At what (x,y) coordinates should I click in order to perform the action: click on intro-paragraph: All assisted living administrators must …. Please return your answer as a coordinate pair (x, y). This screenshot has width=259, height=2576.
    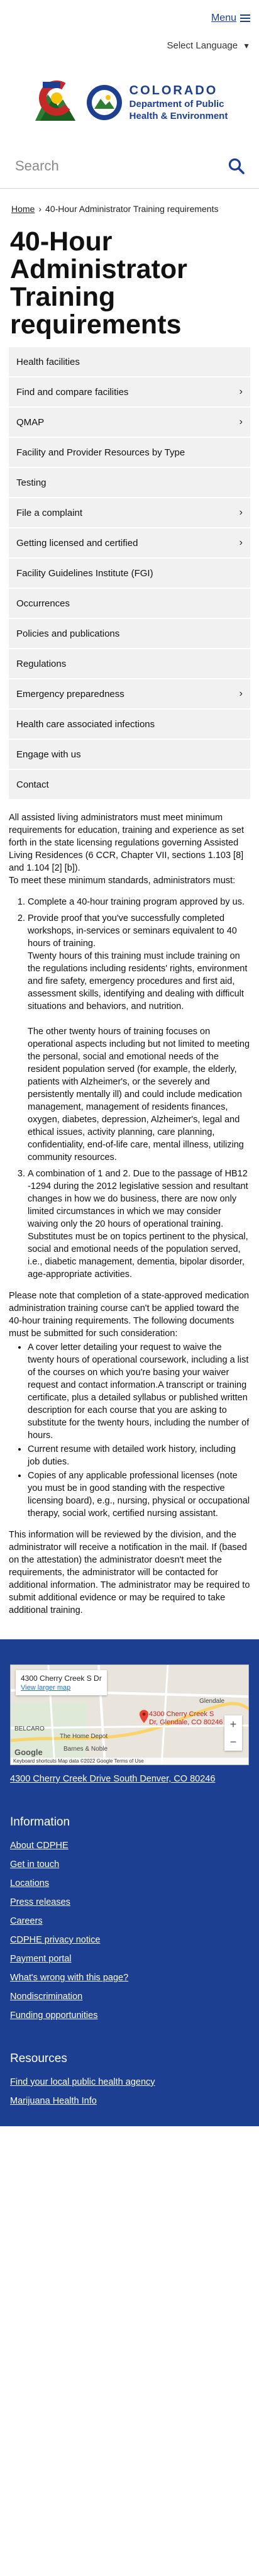
    Looking at the image, I should click on (126, 843).